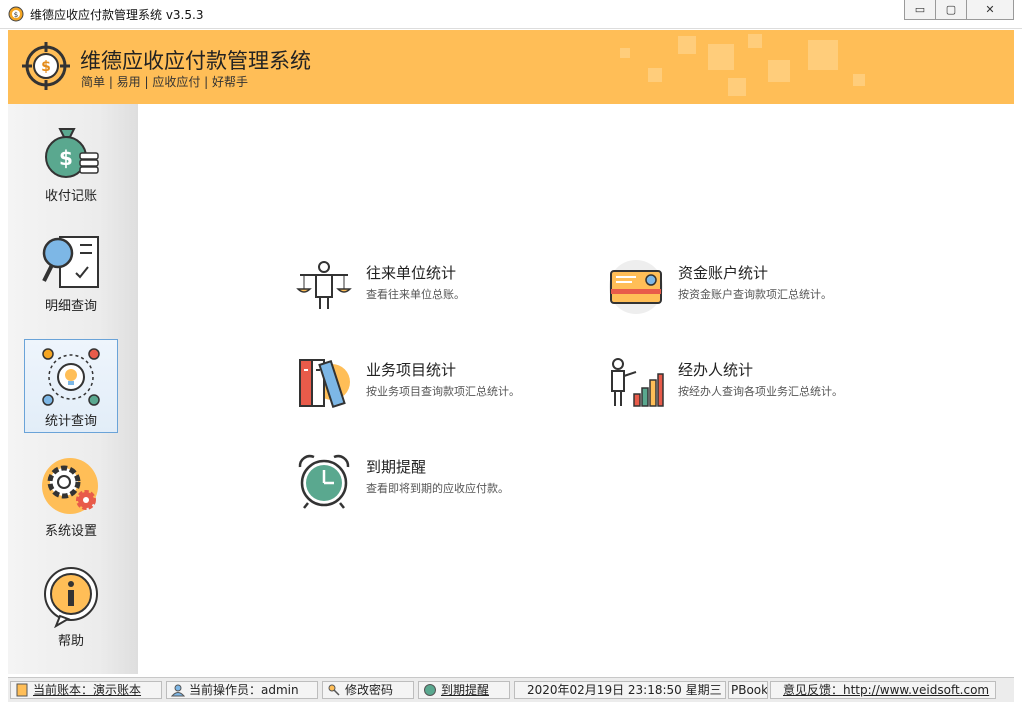 The height and width of the screenshot is (709, 1022). I want to click on app-title: 维德应收应付款管理系统, so click(195, 61).